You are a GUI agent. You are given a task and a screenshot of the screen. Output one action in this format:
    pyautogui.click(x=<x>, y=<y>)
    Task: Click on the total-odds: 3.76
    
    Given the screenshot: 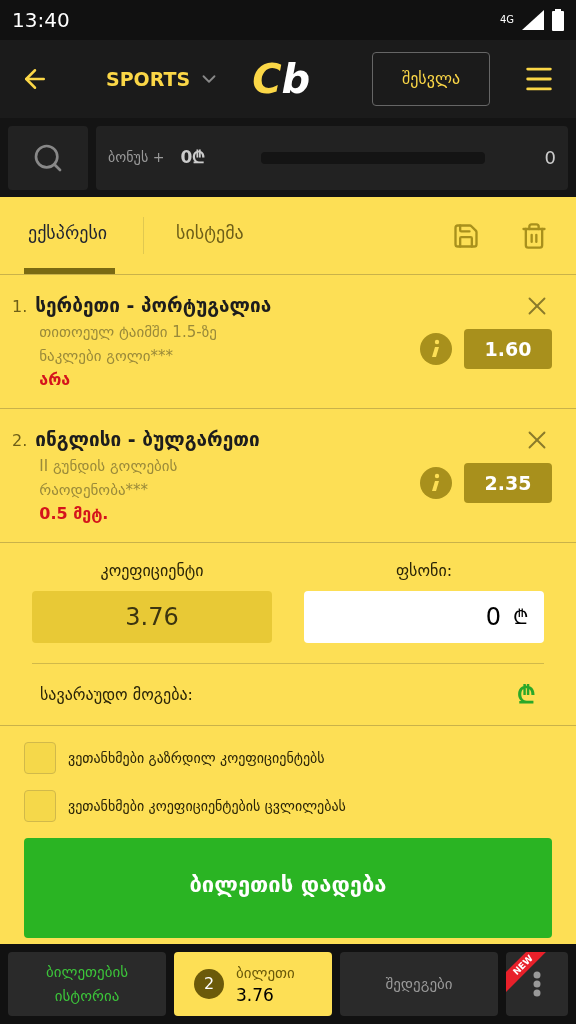 What is the action you would take?
    pyautogui.click(x=152, y=617)
    